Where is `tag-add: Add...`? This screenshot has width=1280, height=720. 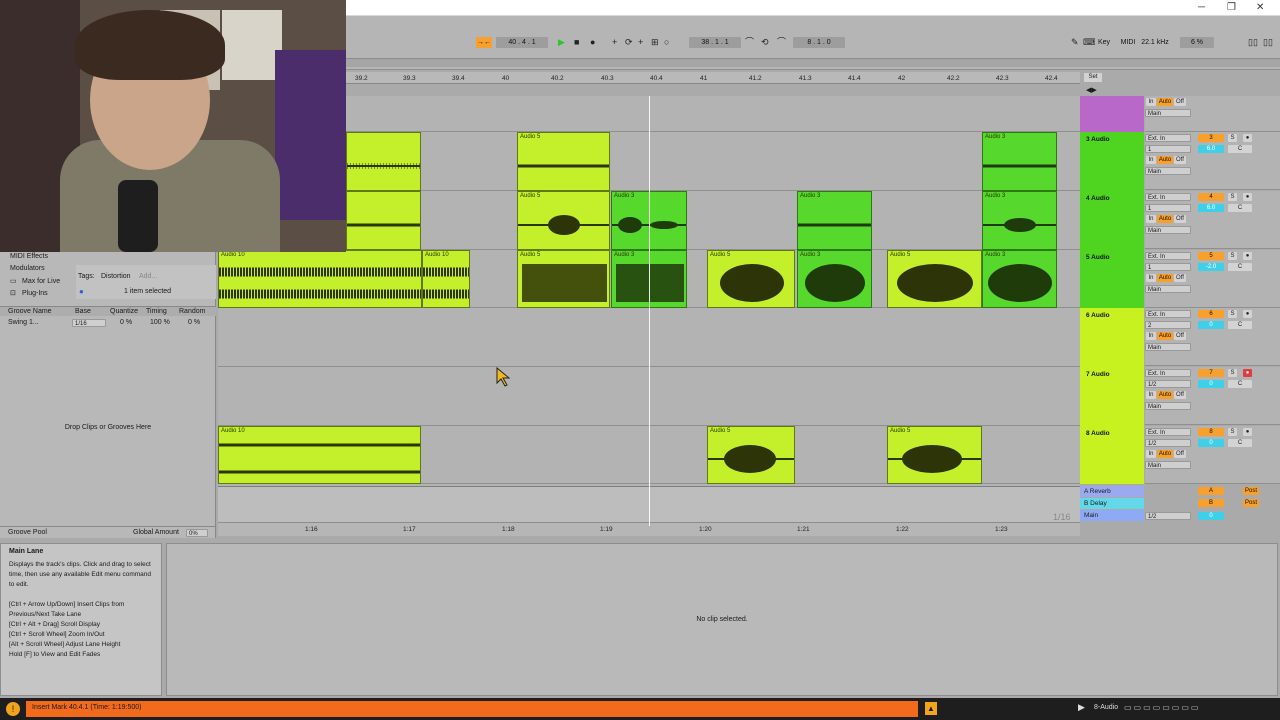
tag-add: Add... is located at coordinates (148, 276).